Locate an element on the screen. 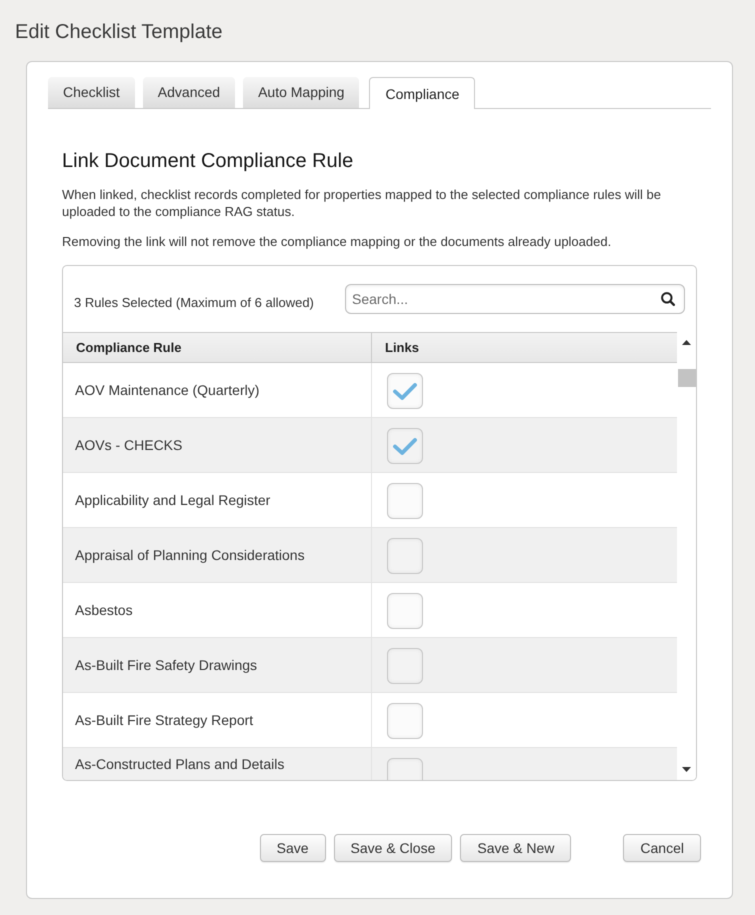 This screenshot has height=915, width=755. tab: Checklist is located at coordinates (91, 92).